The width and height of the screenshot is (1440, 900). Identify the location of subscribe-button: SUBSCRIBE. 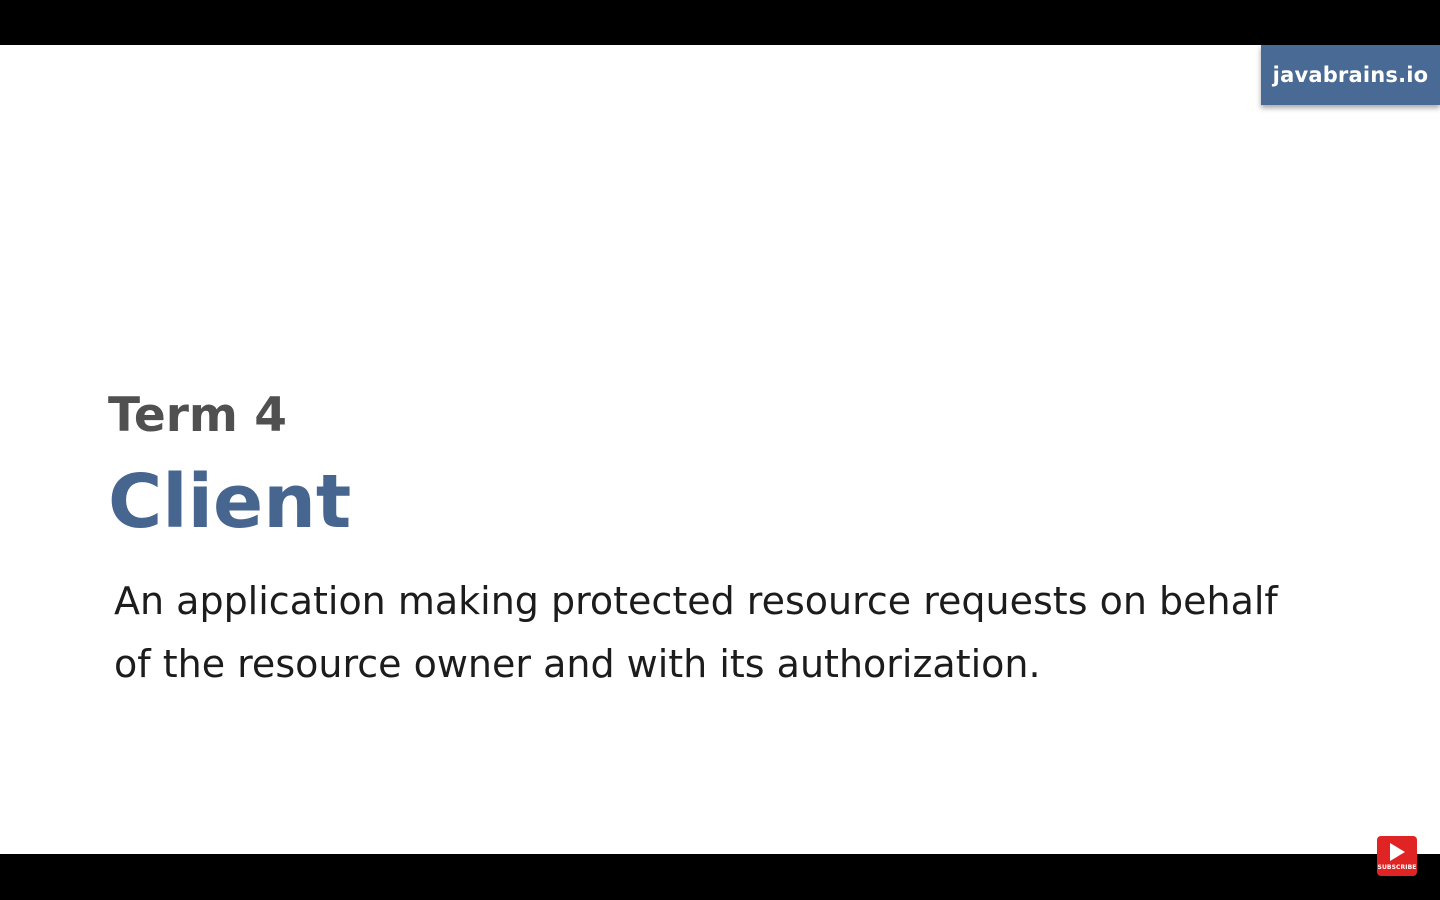
(1397, 856).